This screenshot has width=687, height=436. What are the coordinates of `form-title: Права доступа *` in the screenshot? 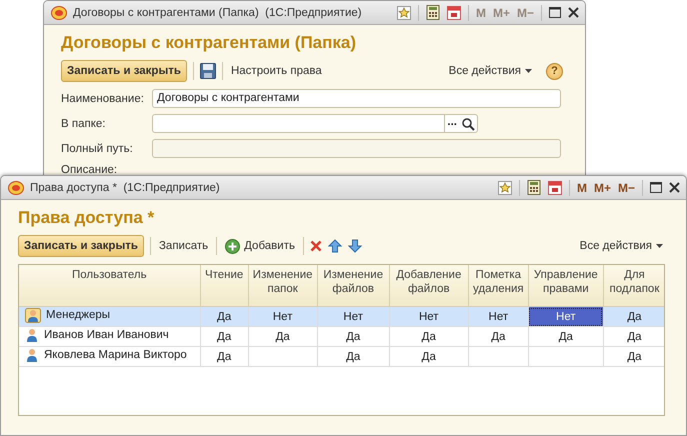 It's located at (87, 218).